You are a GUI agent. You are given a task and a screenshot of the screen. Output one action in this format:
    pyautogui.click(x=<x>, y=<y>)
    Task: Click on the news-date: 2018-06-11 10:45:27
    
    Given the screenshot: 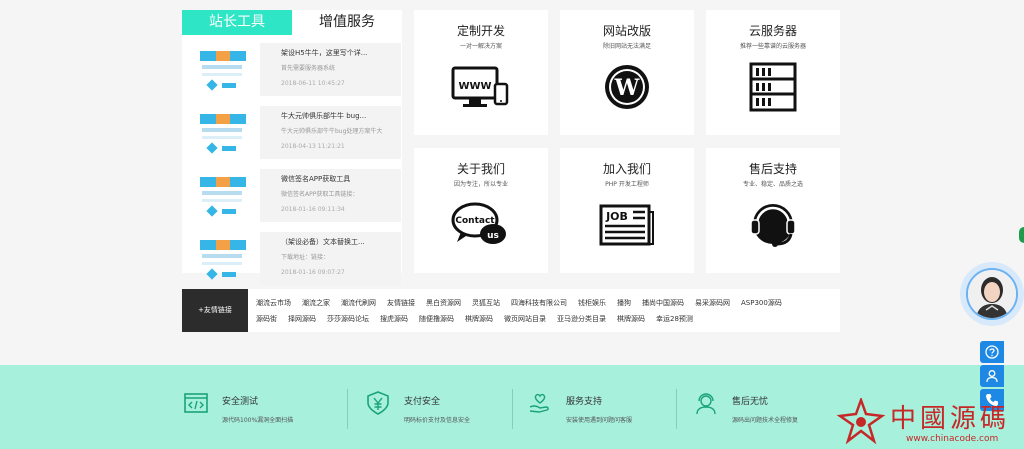 What is the action you would take?
    pyautogui.click(x=313, y=83)
    